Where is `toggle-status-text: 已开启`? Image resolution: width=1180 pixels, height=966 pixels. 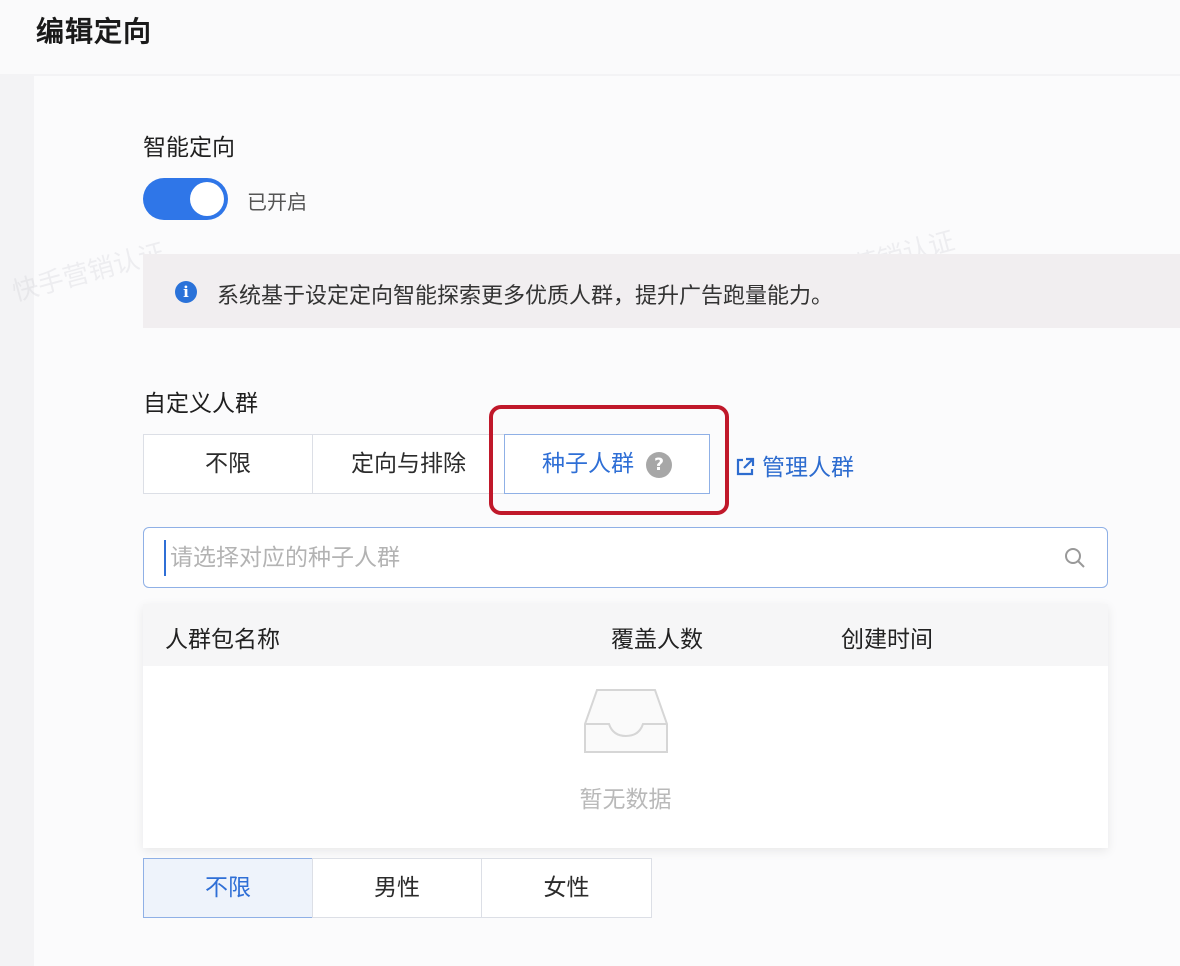
toggle-status-text: 已开启 is located at coordinates (277, 202).